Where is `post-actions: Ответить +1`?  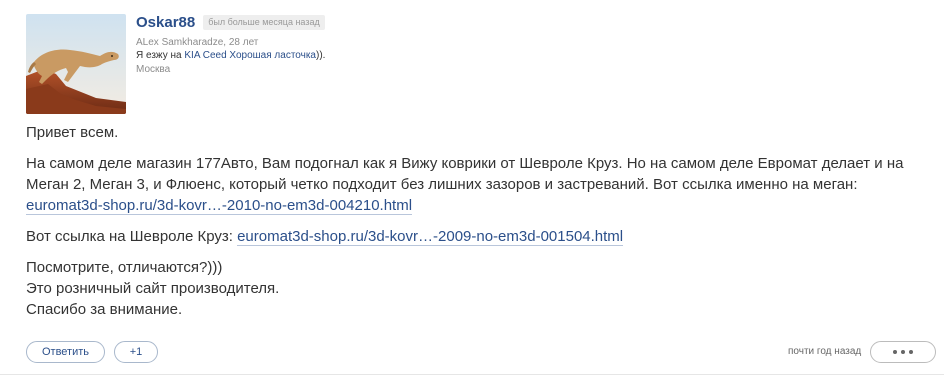 post-actions: Ответить +1 is located at coordinates (92, 352).